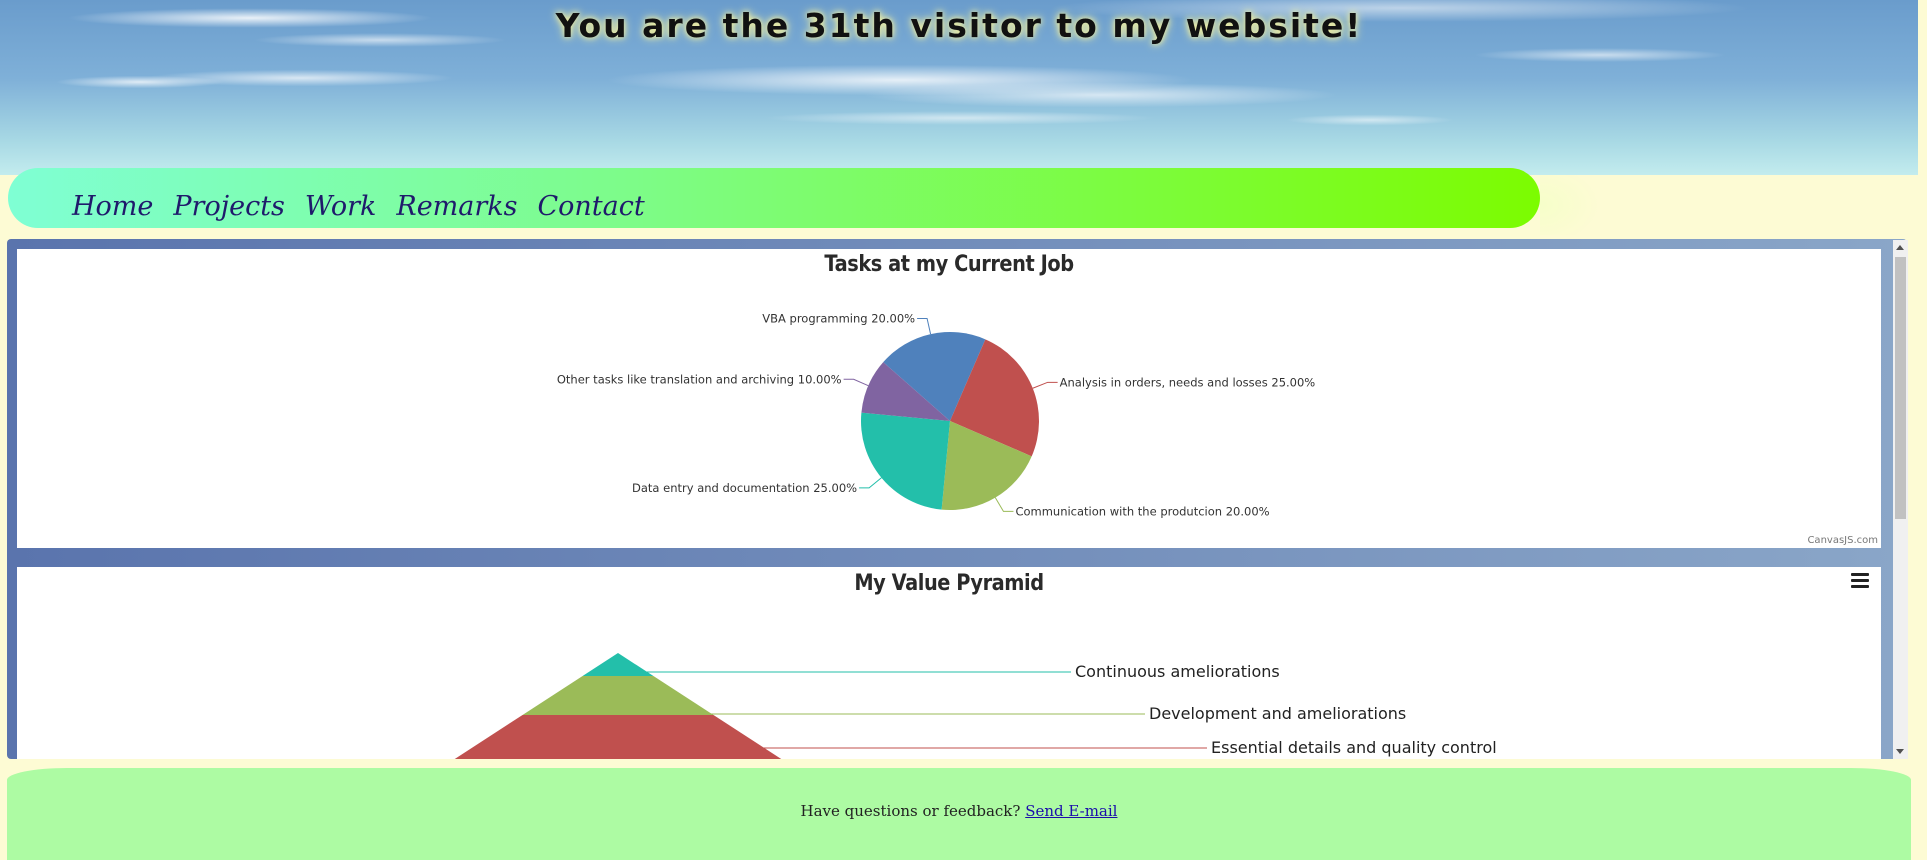  What do you see at coordinates (591, 206) in the screenshot?
I see `nav-contact: Contact` at bounding box center [591, 206].